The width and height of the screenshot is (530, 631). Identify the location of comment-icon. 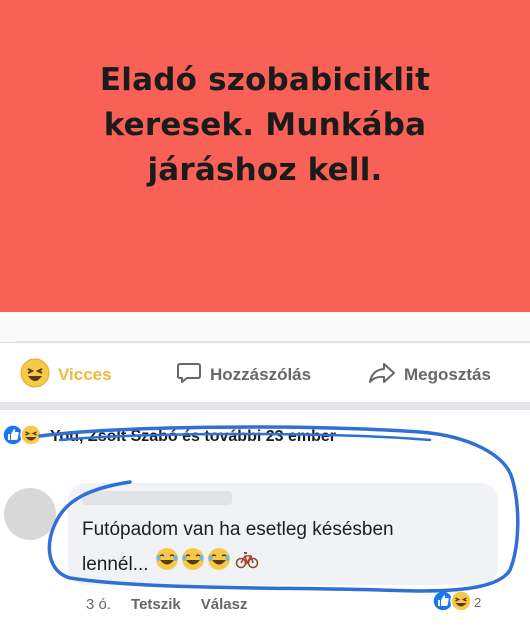
(189, 375).